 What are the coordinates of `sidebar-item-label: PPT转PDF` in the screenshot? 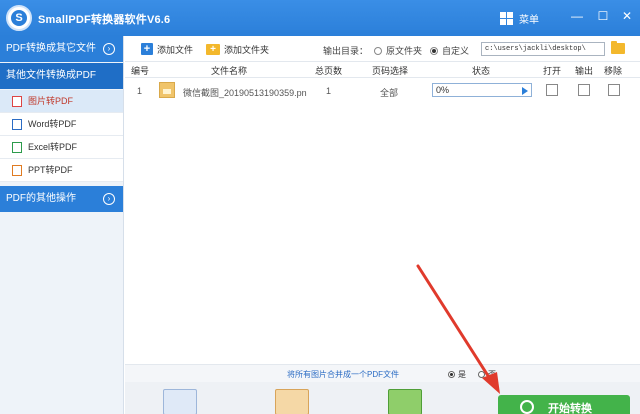 It's located at (50, 170).